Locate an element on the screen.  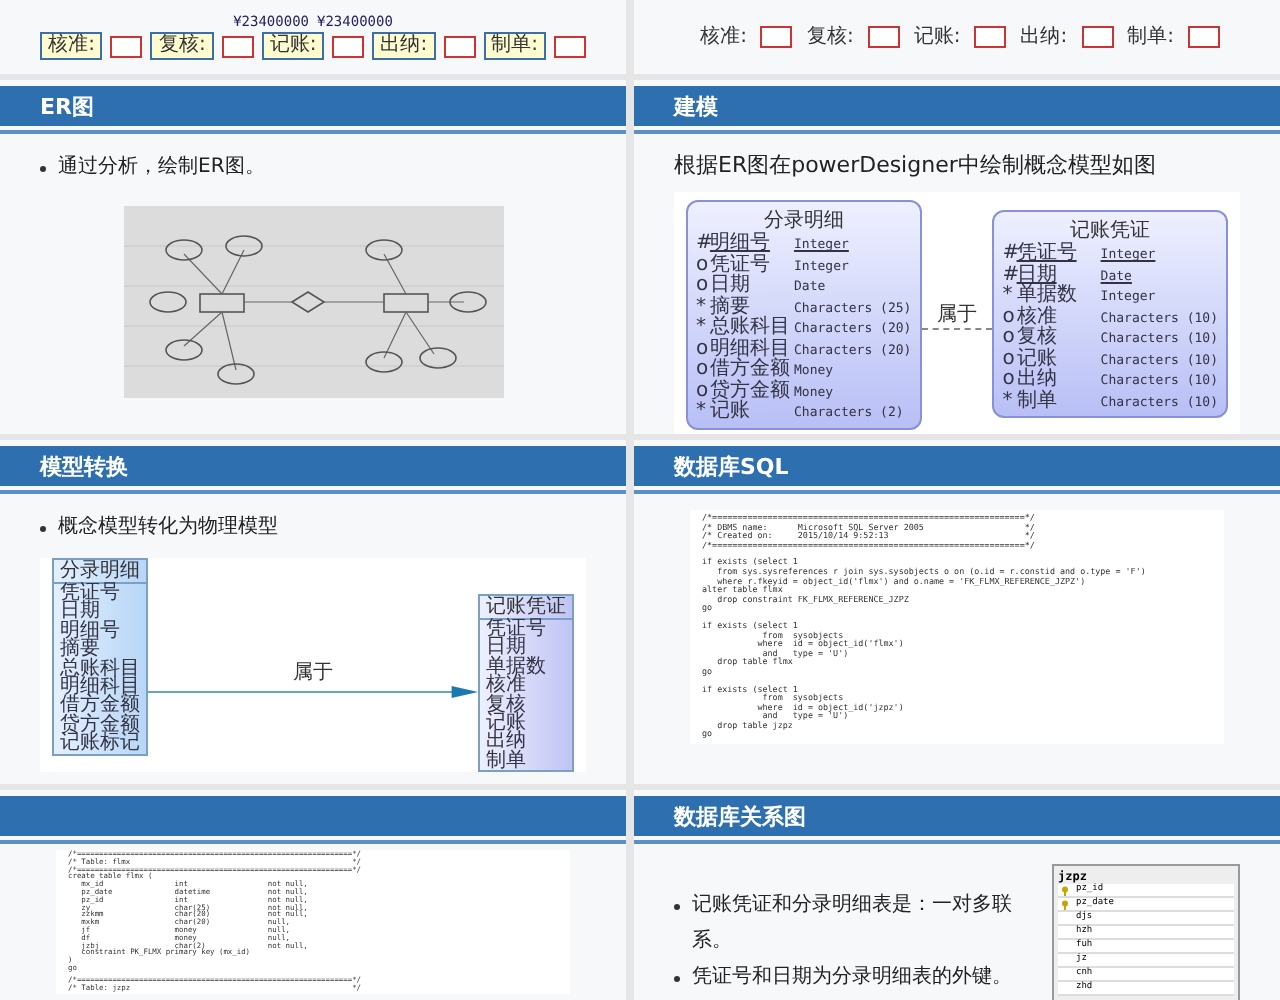
slide-title: 模型转换 is located at coordinates (313, 466).